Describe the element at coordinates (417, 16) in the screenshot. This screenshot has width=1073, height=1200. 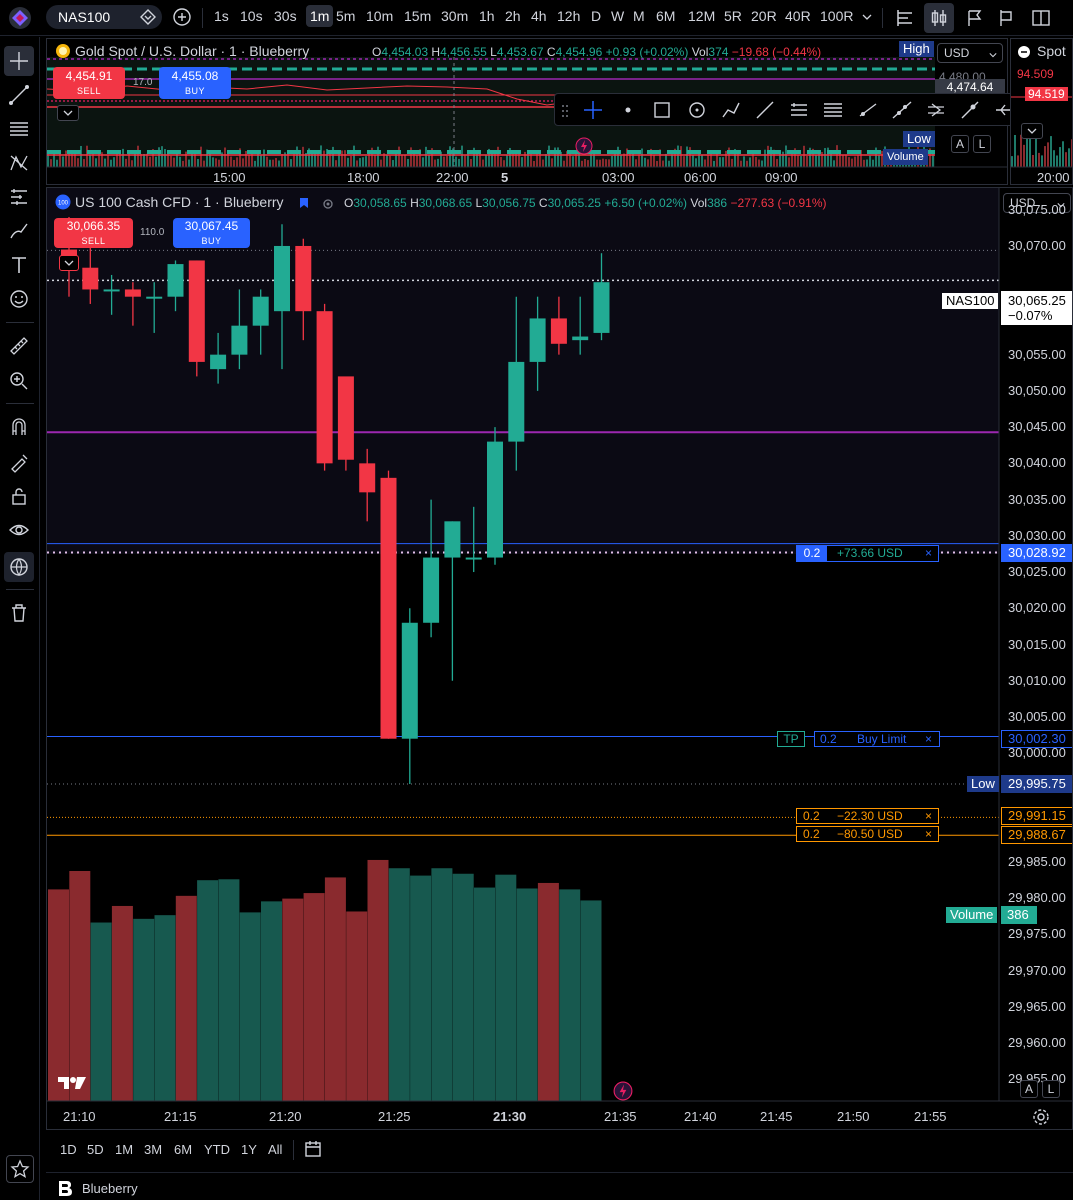
I see `timeframe-15m: 15m` at that location.